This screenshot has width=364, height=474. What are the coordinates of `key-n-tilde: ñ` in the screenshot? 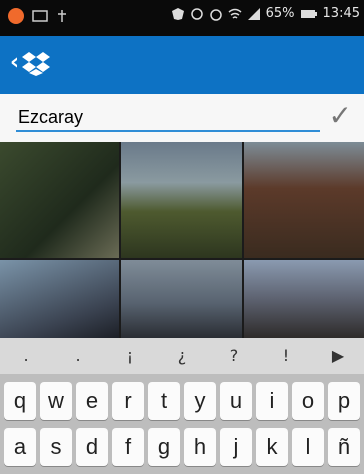 It's located at (344, 447).